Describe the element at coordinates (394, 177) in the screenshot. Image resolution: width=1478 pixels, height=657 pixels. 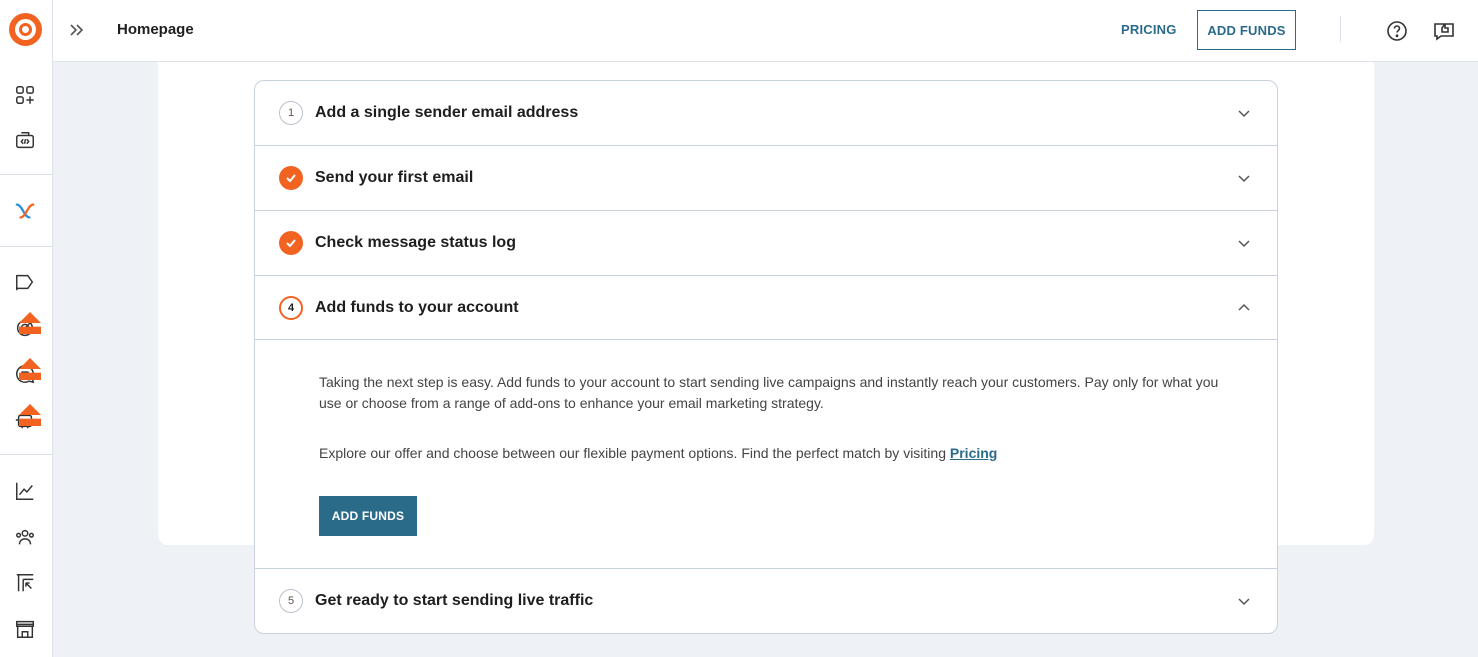
I see `step-title: Send your first email` at that location.